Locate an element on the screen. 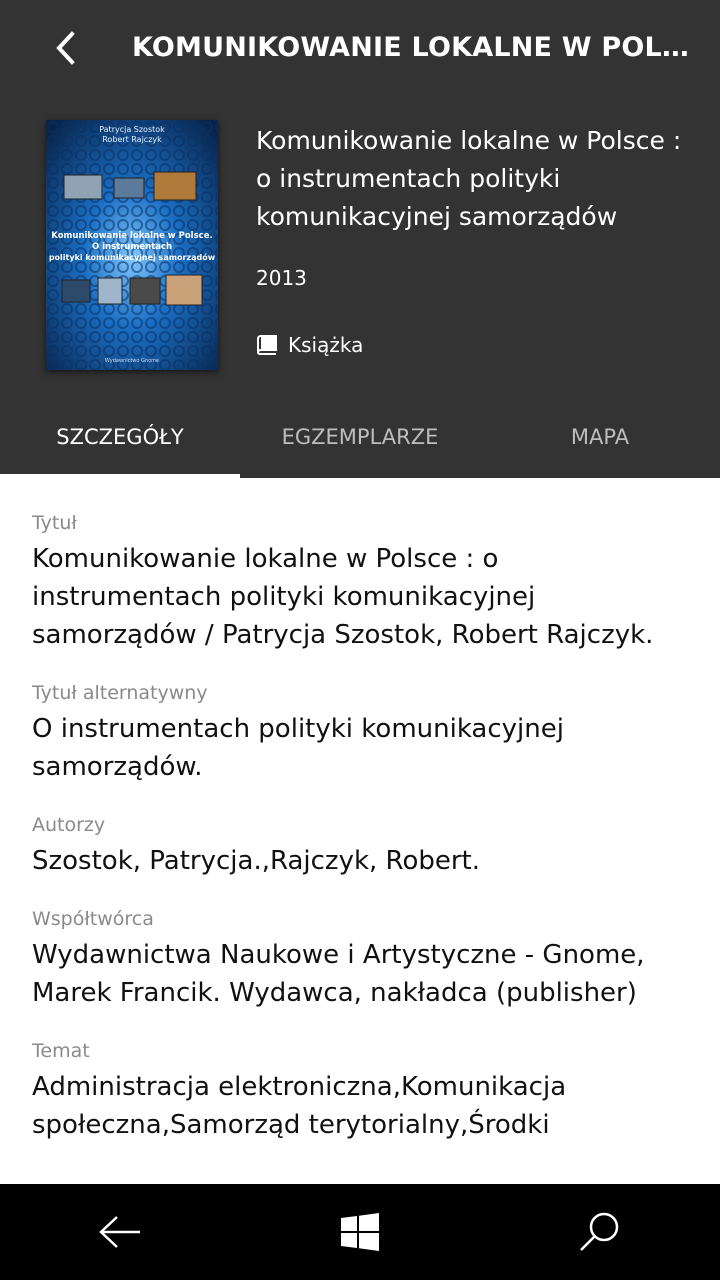 The width and height of the screenshot is (720, 1280). system-search-button is located at coordinates (600, 1232).